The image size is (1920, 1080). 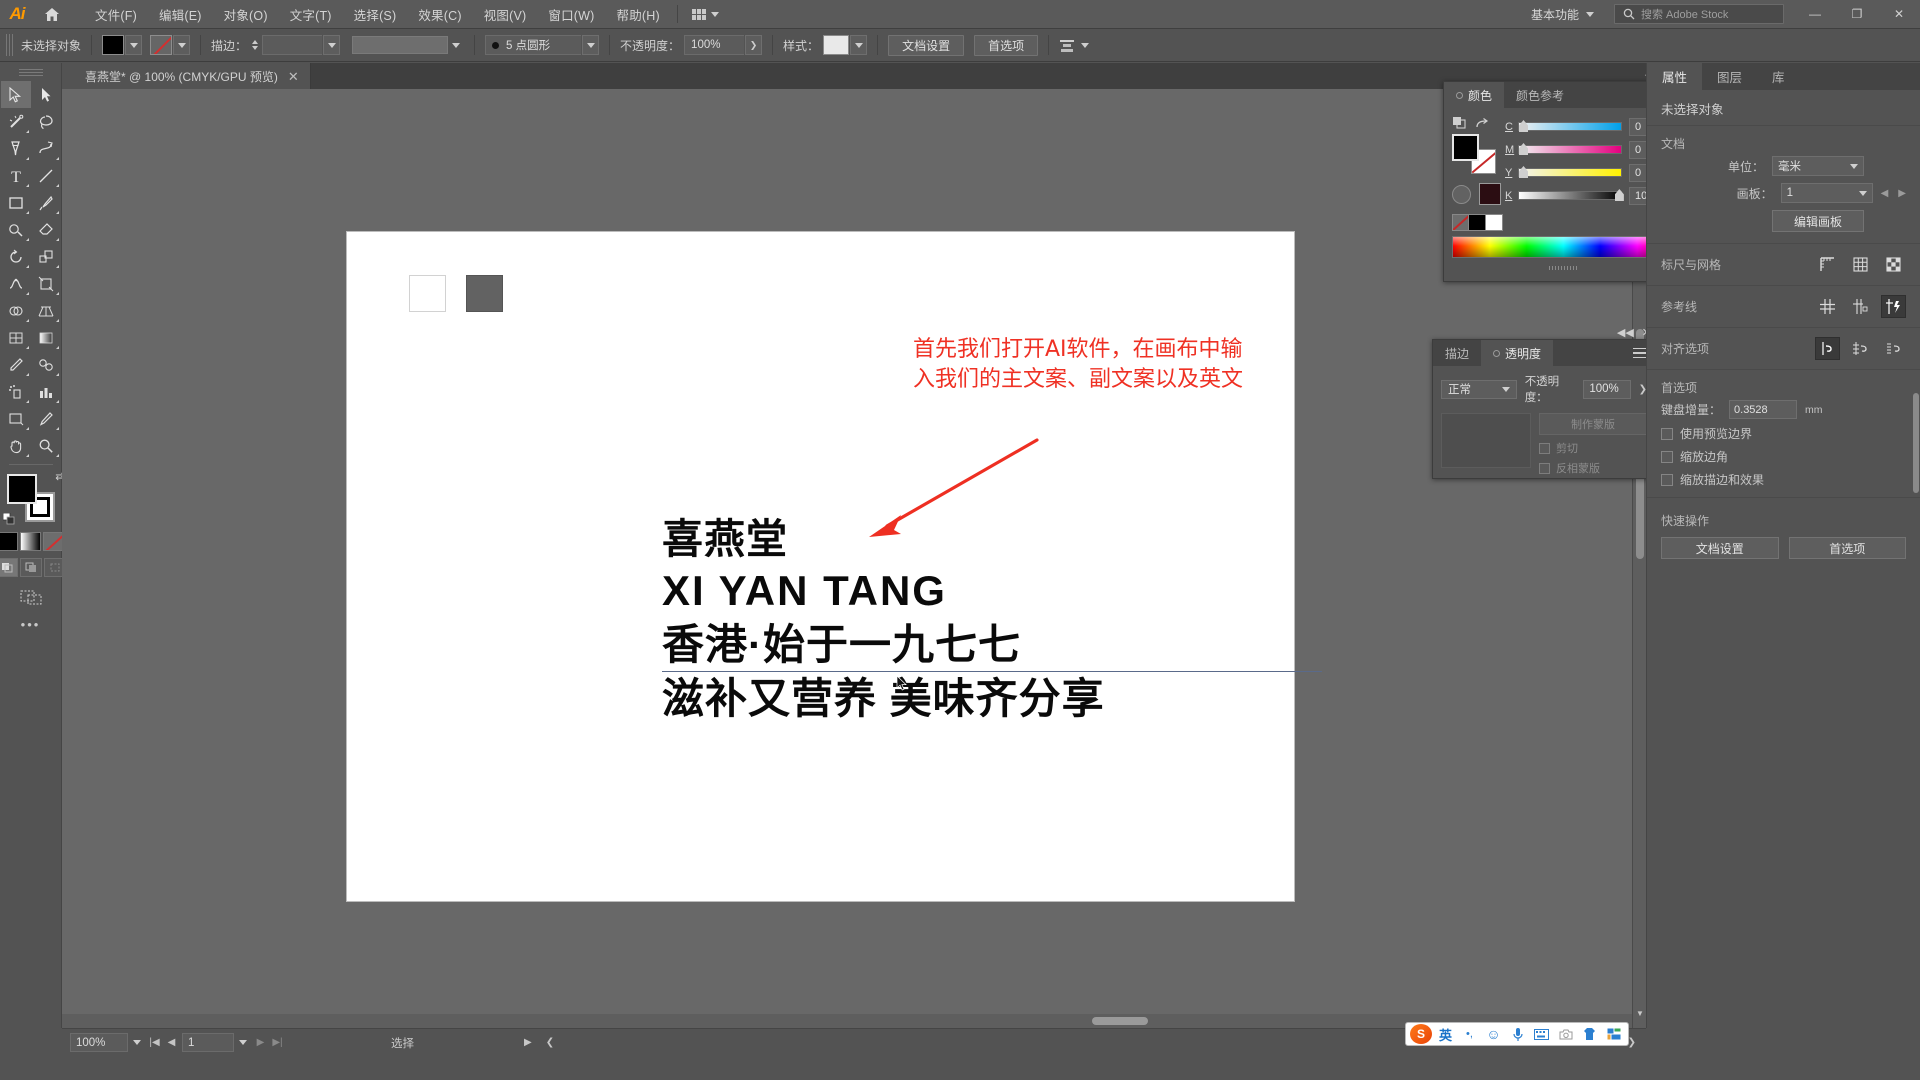 What do you see at coordinates (1827, 348) in the screenshot?
I see `snap-to-point-icon` at bounding box center [1827, 348].